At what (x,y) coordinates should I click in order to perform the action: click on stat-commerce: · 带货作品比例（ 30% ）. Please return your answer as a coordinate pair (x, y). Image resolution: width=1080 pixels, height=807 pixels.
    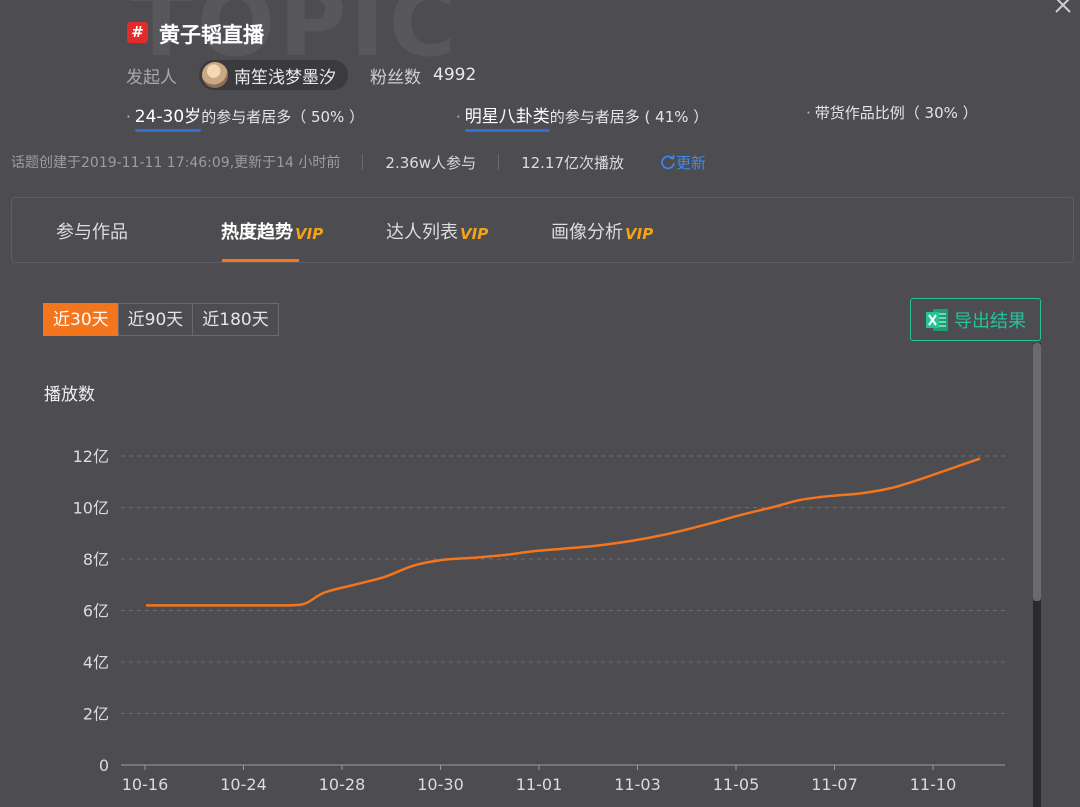
    Looking at the image, I should click on (892, 113).